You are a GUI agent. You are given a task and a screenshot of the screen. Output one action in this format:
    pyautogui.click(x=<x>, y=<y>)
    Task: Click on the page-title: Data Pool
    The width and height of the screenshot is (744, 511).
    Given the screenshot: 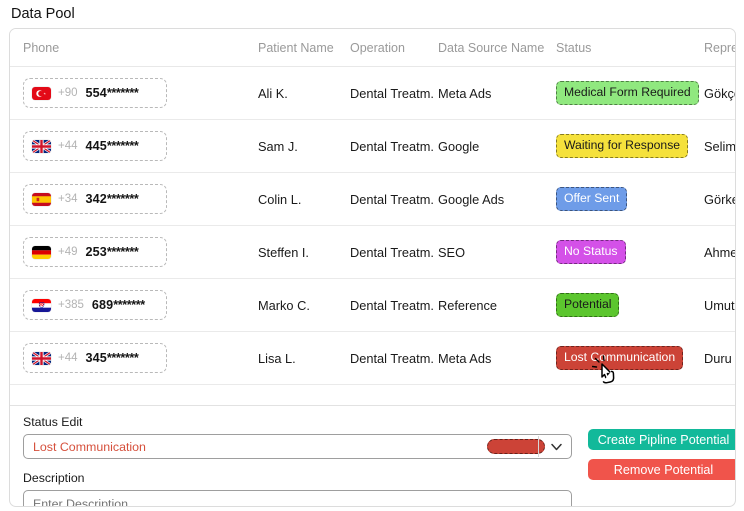 What is the action you would take?
    pyautogui.click(x=43, y=14)
    